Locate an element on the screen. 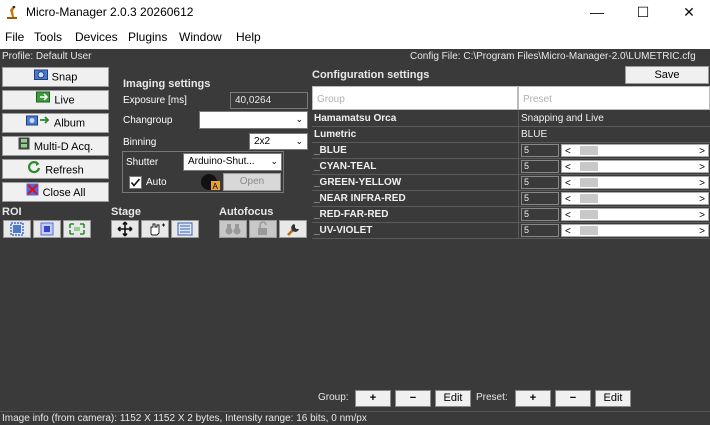  remove-preset-button: − is located at coordinates (573, 398).